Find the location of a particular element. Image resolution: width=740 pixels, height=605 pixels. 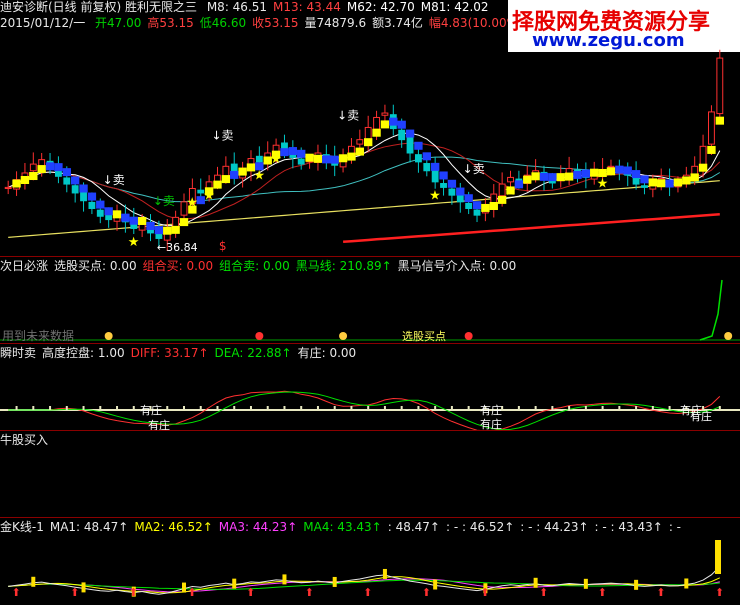

panel4-value-7: : - : 44.23↑ is located at coordinates (554, 527).